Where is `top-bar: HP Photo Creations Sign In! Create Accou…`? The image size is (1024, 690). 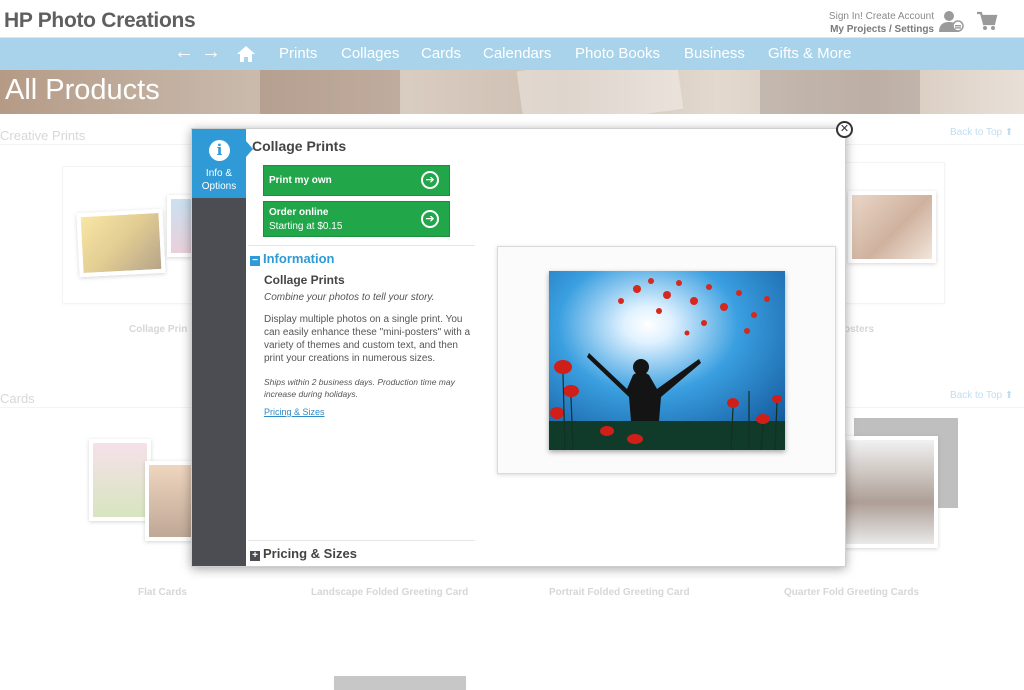 top-bar: HP Photo Creations Sign In! Create Accou… is located at coordinates (512, 19).